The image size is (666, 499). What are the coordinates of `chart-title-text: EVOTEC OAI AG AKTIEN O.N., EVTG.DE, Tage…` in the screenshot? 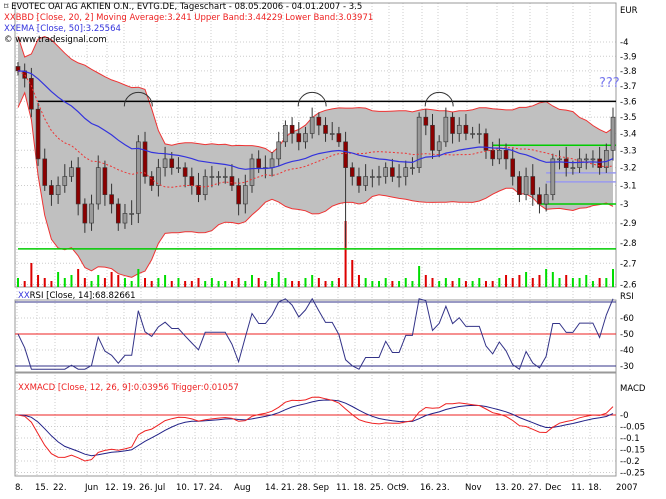 It's located at (187, 7).